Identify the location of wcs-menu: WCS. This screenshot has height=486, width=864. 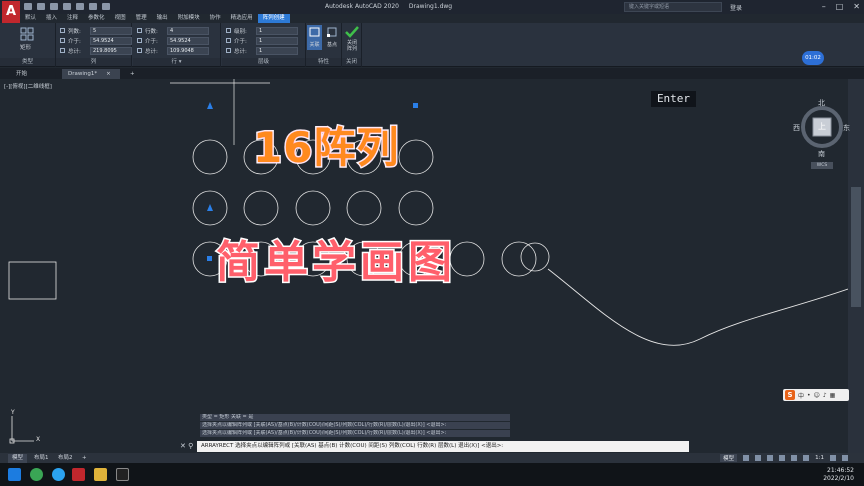
(822, 165).